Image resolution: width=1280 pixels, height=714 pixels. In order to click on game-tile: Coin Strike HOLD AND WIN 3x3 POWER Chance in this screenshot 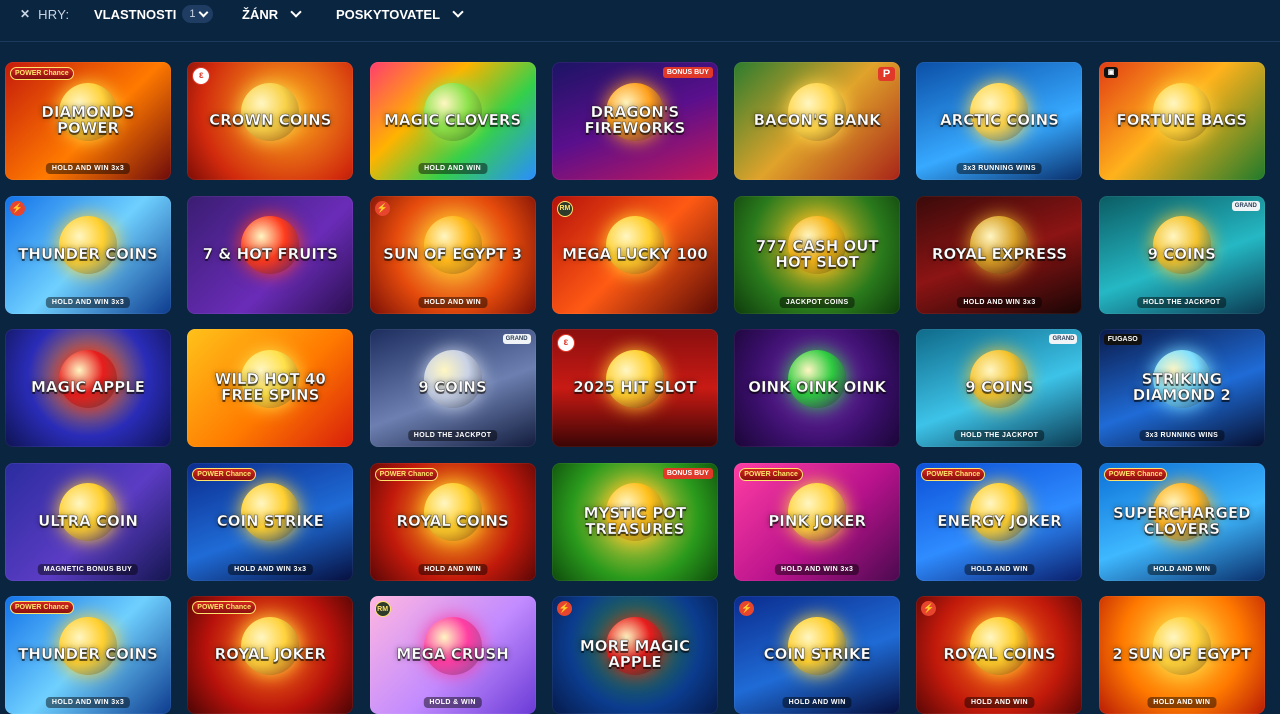, I will do `click(270, 521)`.